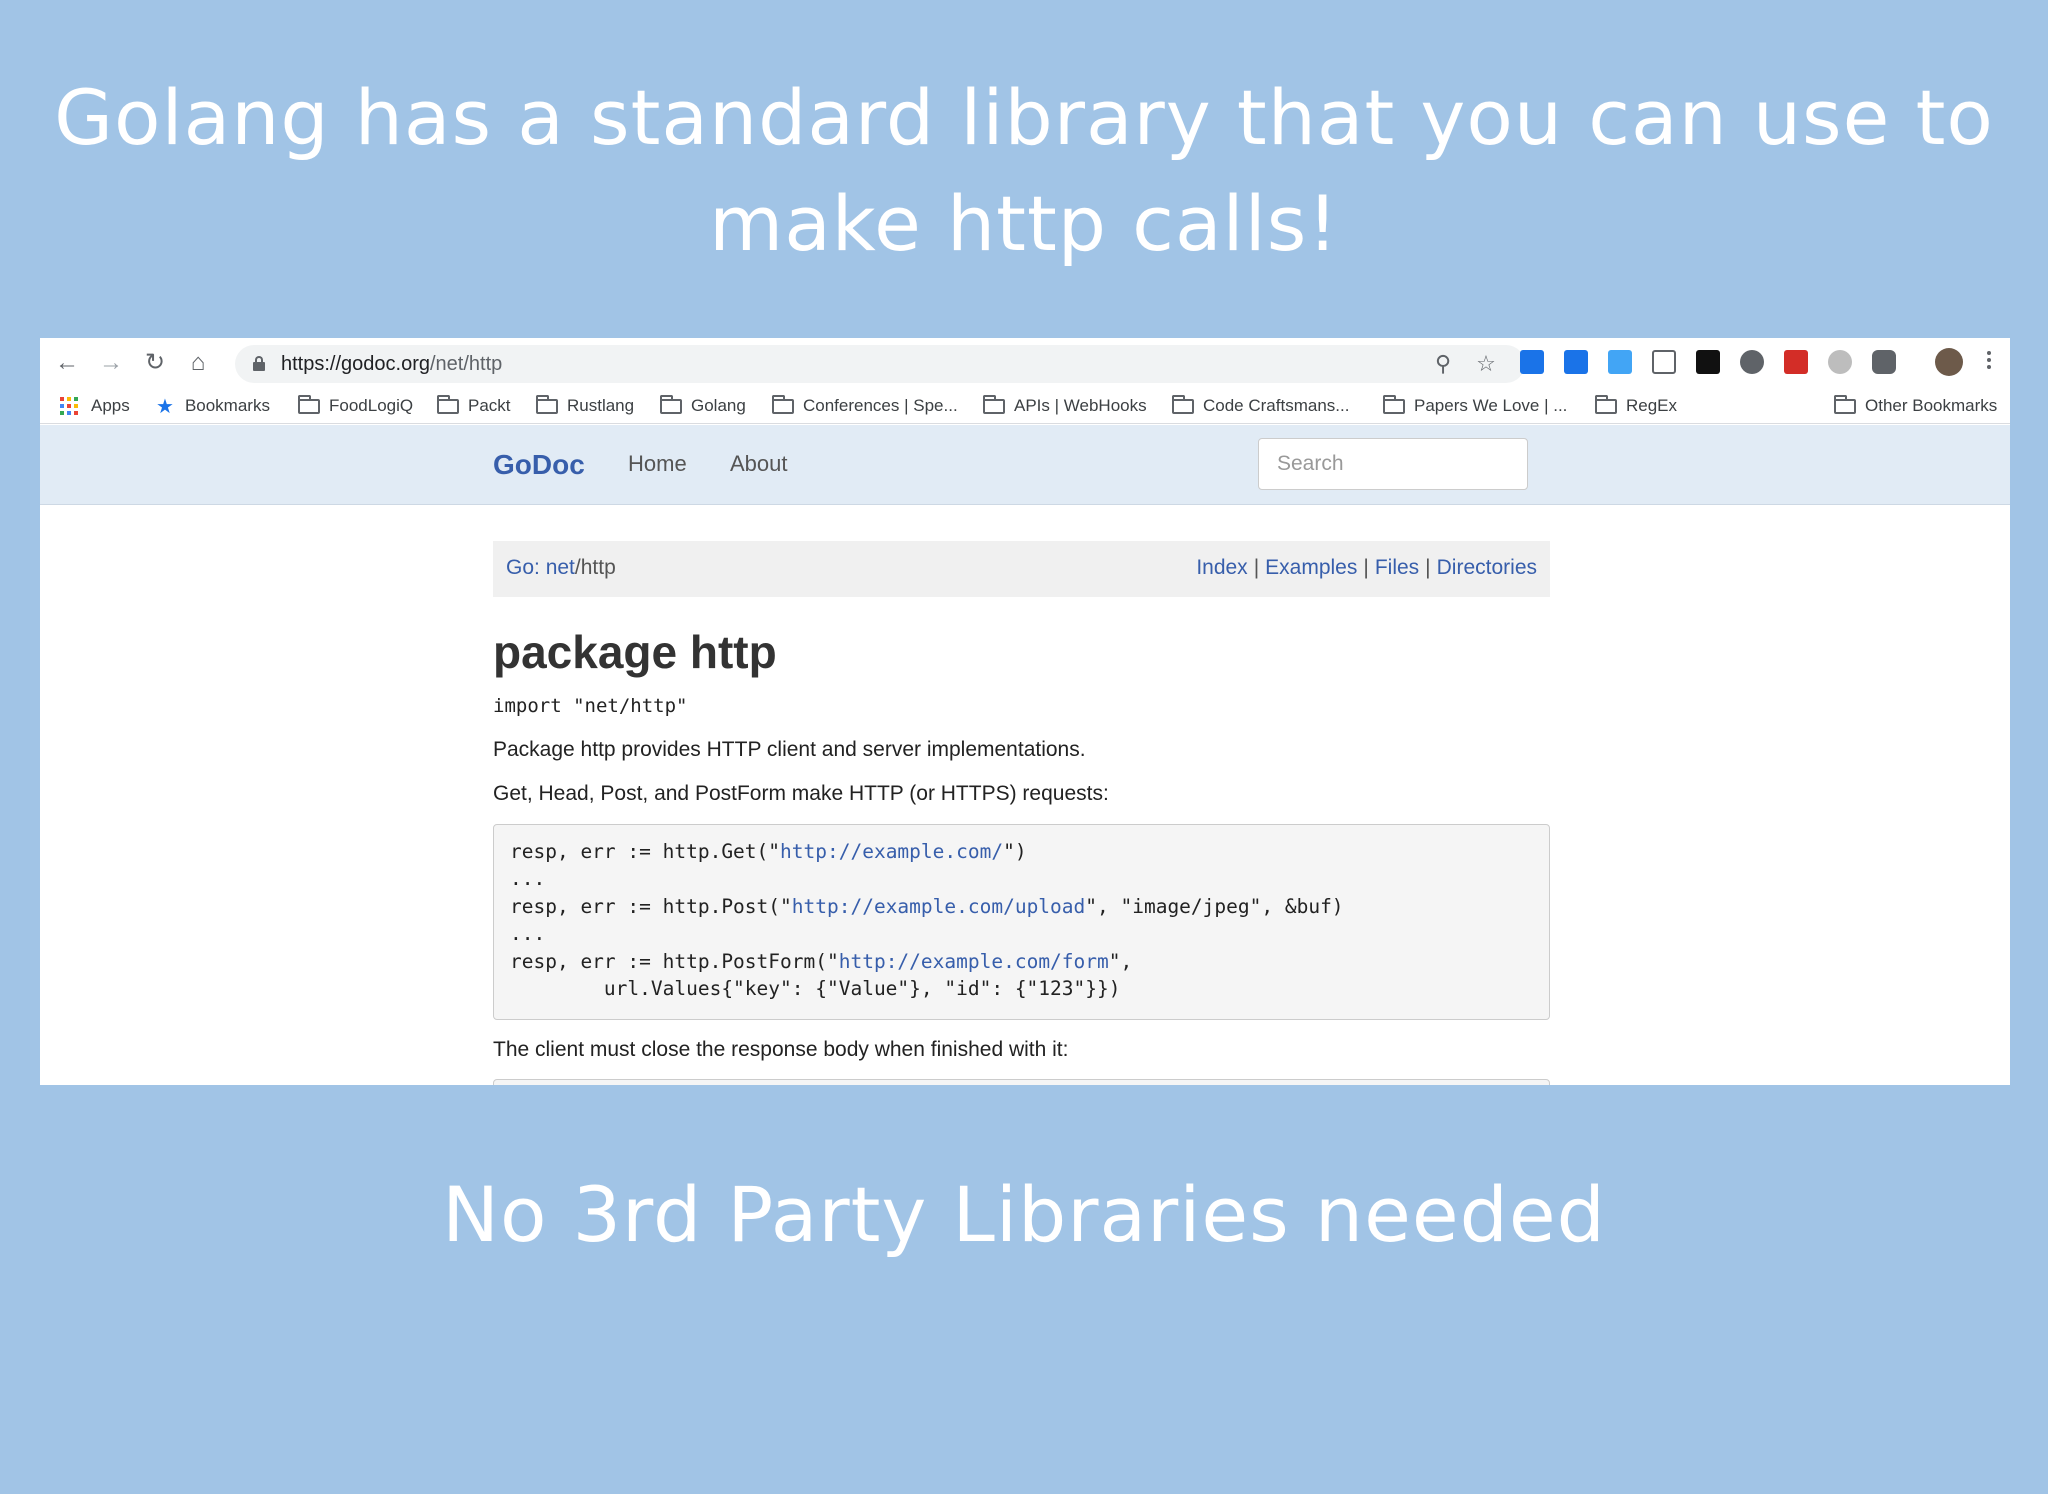 This screenshot has width=2048, height=1494. What do you see at coordinates (891, 851) in the screenshot?
I see `code-url-link: http://example.com/` at bounding box center [891, 851].